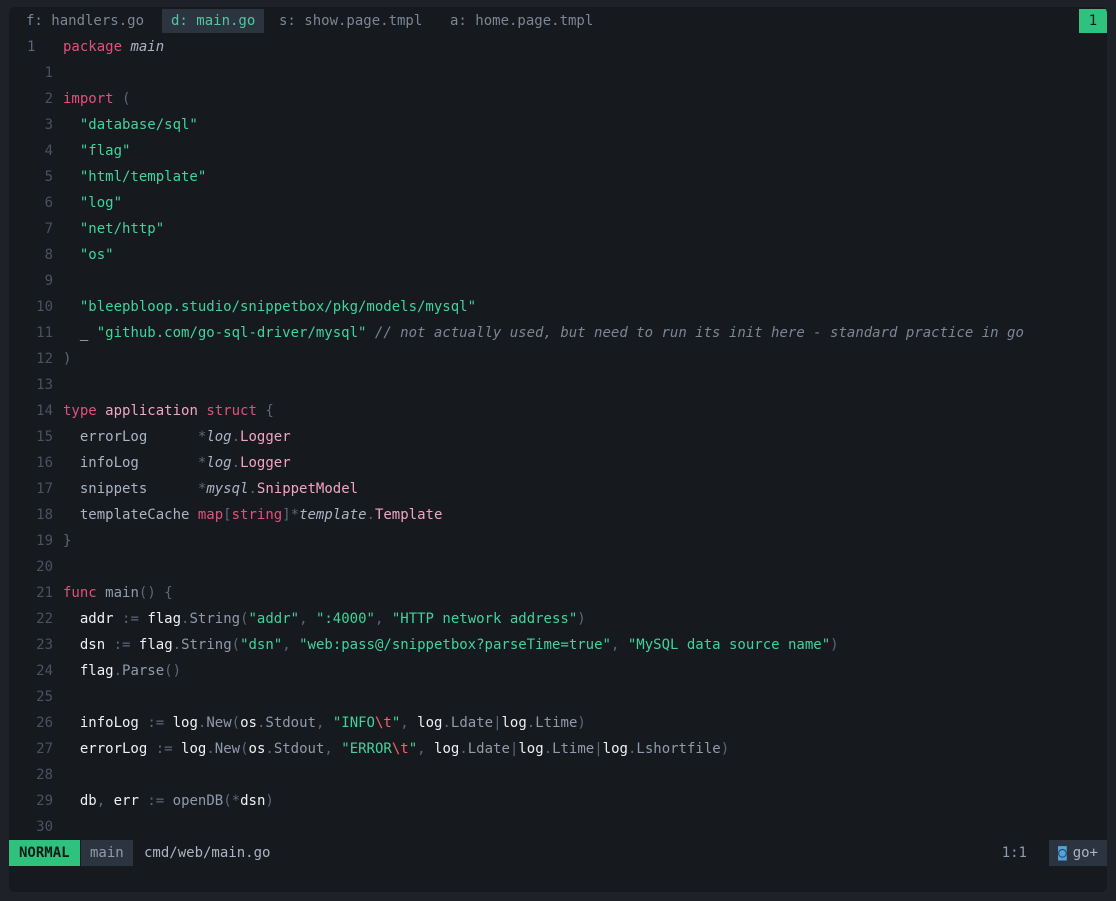 This screenshot has height=901, width=1116. Describe the element at coordinates (558, 671) in the screenshot. I see `code-line: 24 flag.Parse()` at that location.